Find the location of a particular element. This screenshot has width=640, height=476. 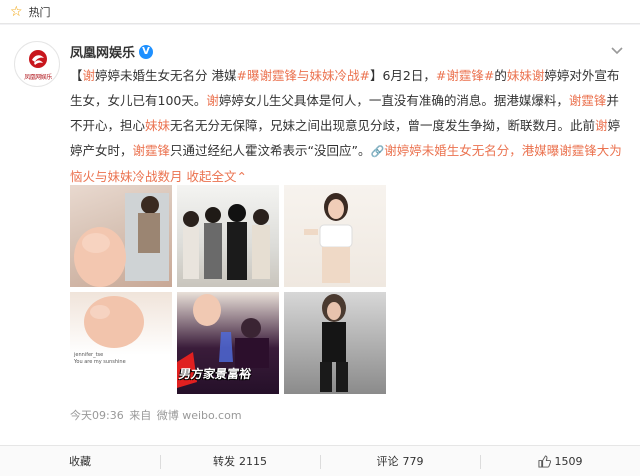

post-source: 微博 weibo.com is located at coordinates (199, 415).